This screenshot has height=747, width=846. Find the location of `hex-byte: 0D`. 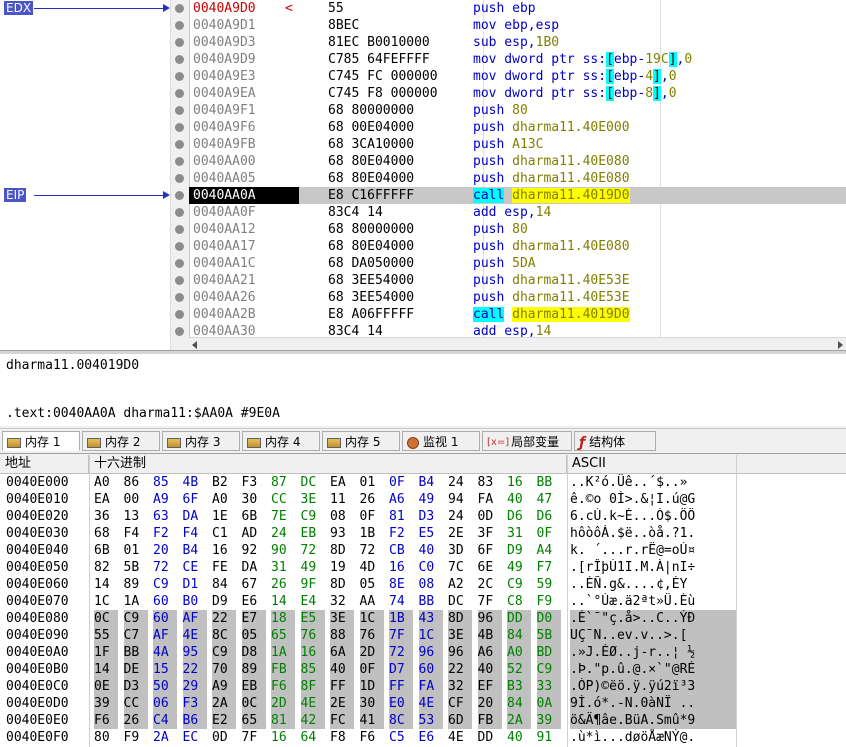

hex-byte: 0D is located at coordinates (490, 516).